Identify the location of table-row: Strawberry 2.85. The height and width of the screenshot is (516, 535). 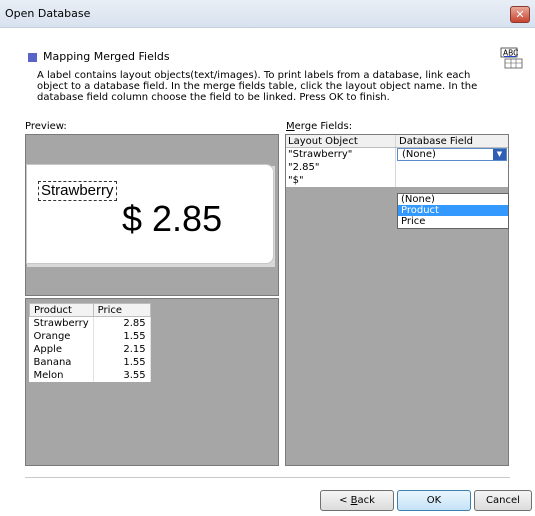
(90, 323).